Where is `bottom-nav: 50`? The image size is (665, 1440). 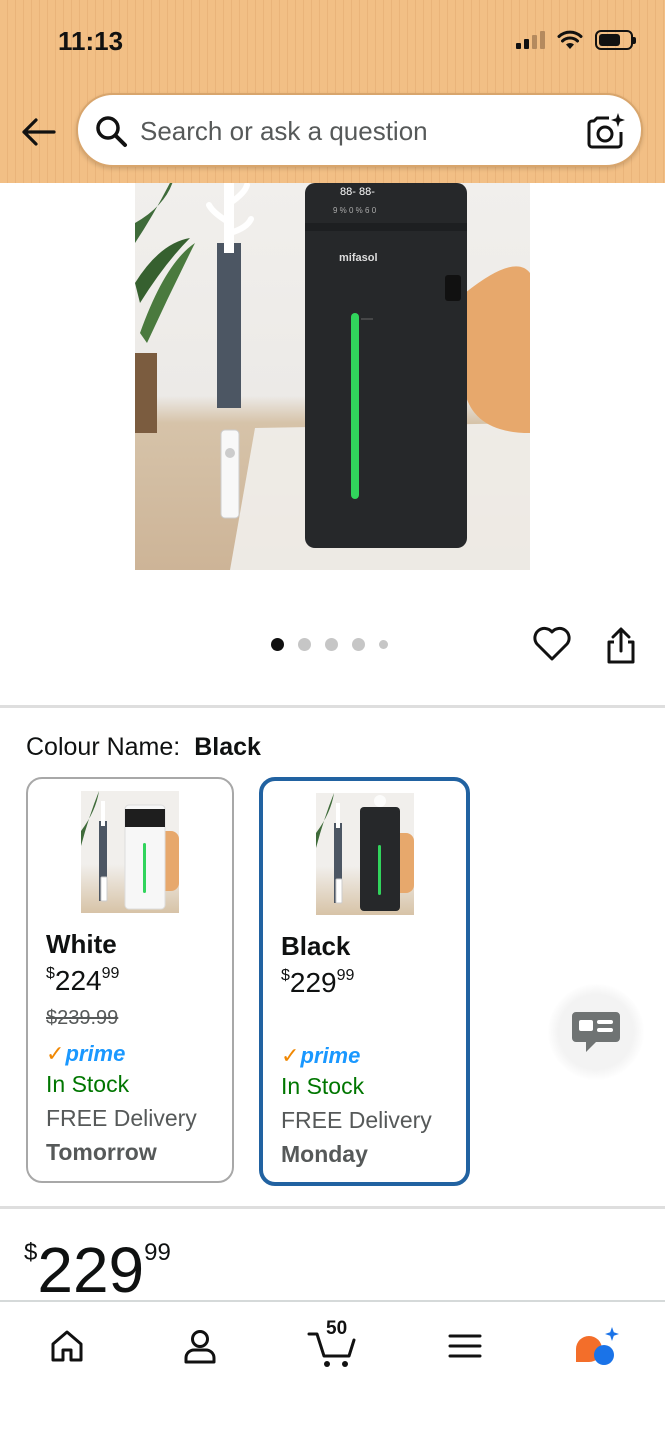 bottom-nav: 50 is located at coordinates (332, 1370).